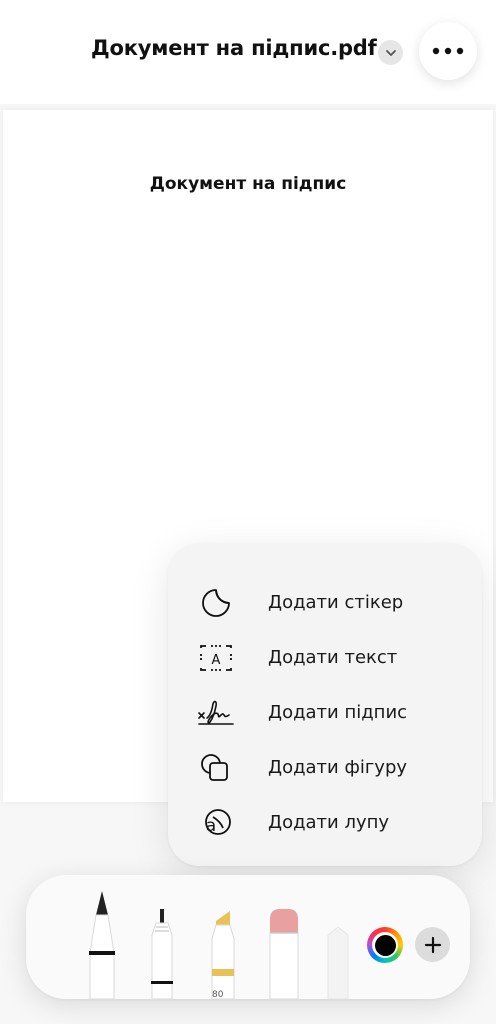  Describe the element at coordinates (338, 712) in the screenshot. I see `menu-item-label: Додати підпис` at that location.